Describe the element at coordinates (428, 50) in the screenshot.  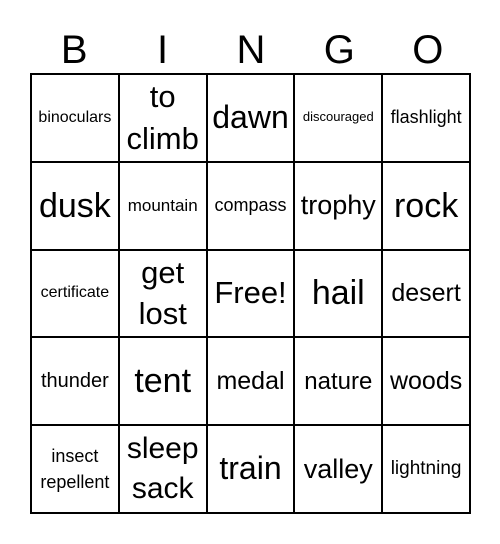
I see `header-letter-o: O` at that location.